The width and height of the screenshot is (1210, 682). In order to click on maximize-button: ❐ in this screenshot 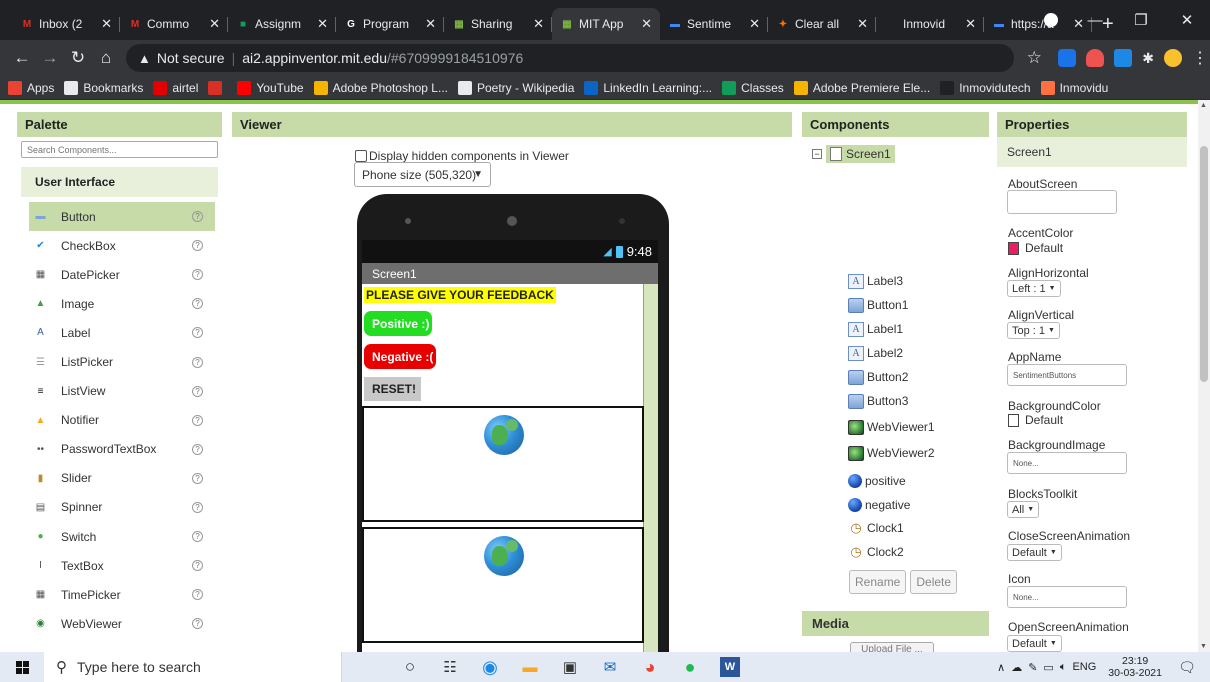, I will do `click(1141, 20)`.